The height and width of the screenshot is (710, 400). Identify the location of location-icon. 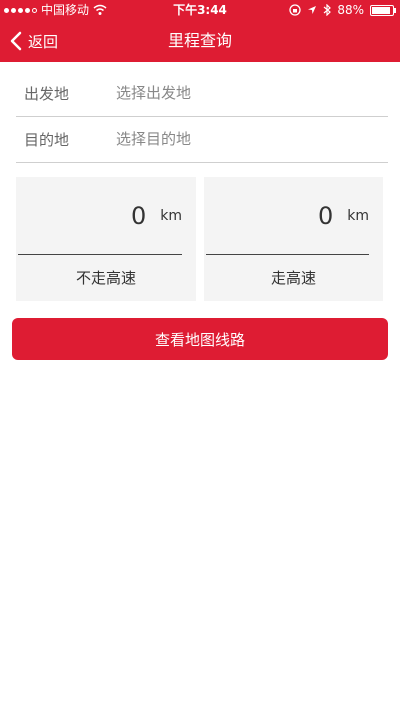
(312, 10).